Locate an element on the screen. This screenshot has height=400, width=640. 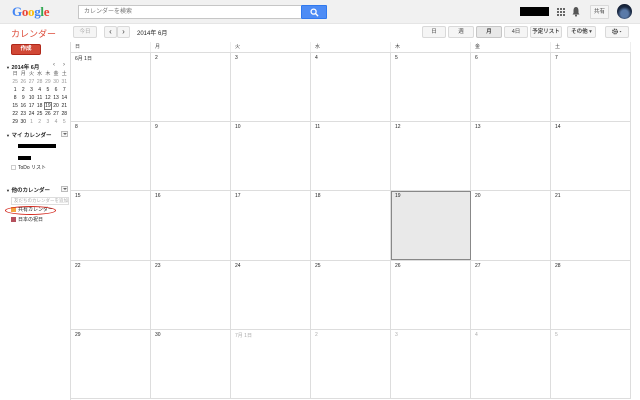
today-button: 今日 is located at coordinates (85, 32).